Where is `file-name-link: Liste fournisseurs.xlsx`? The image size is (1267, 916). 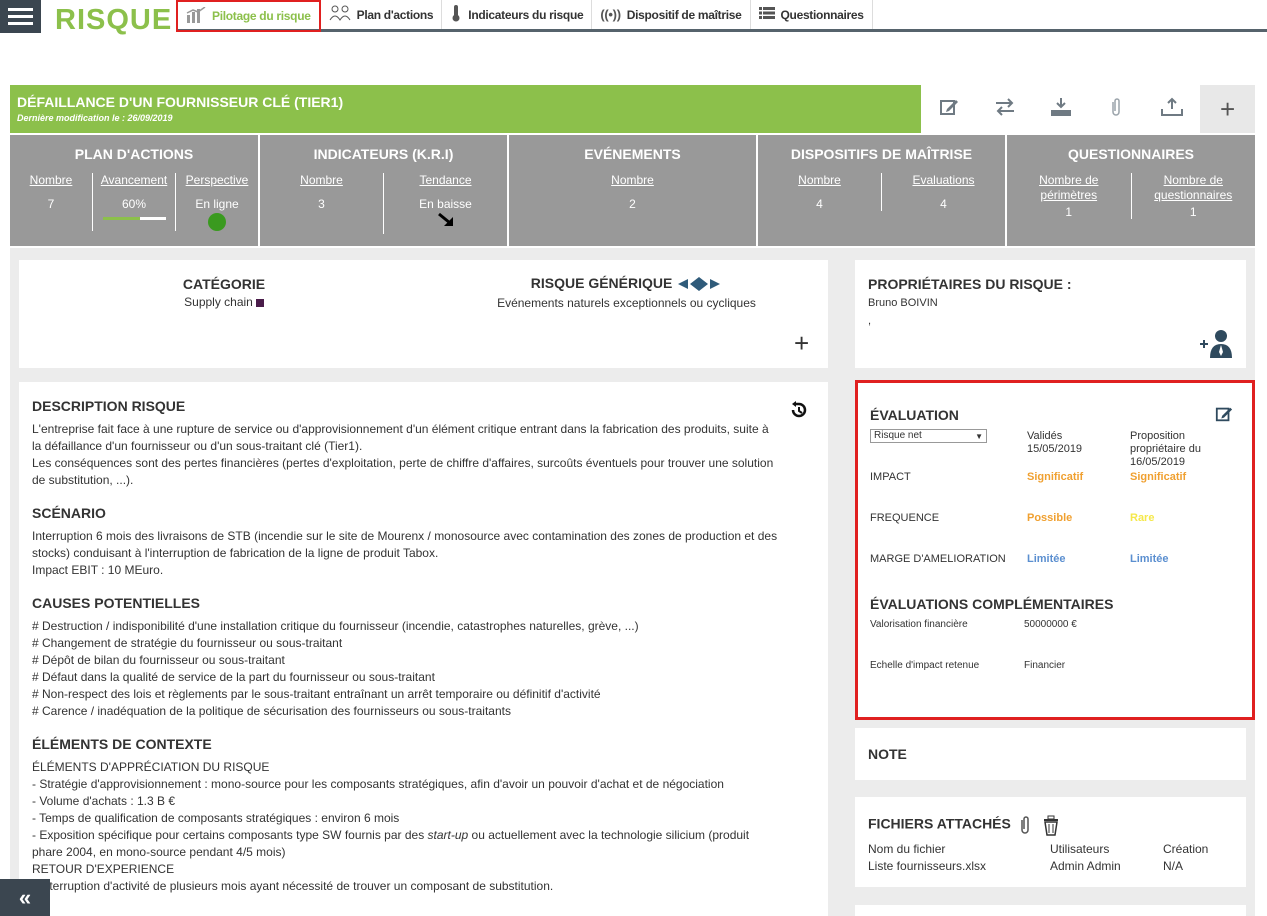
file-name-link: Liste fournisseurs.xlsx is located at coordinates (927, 866).